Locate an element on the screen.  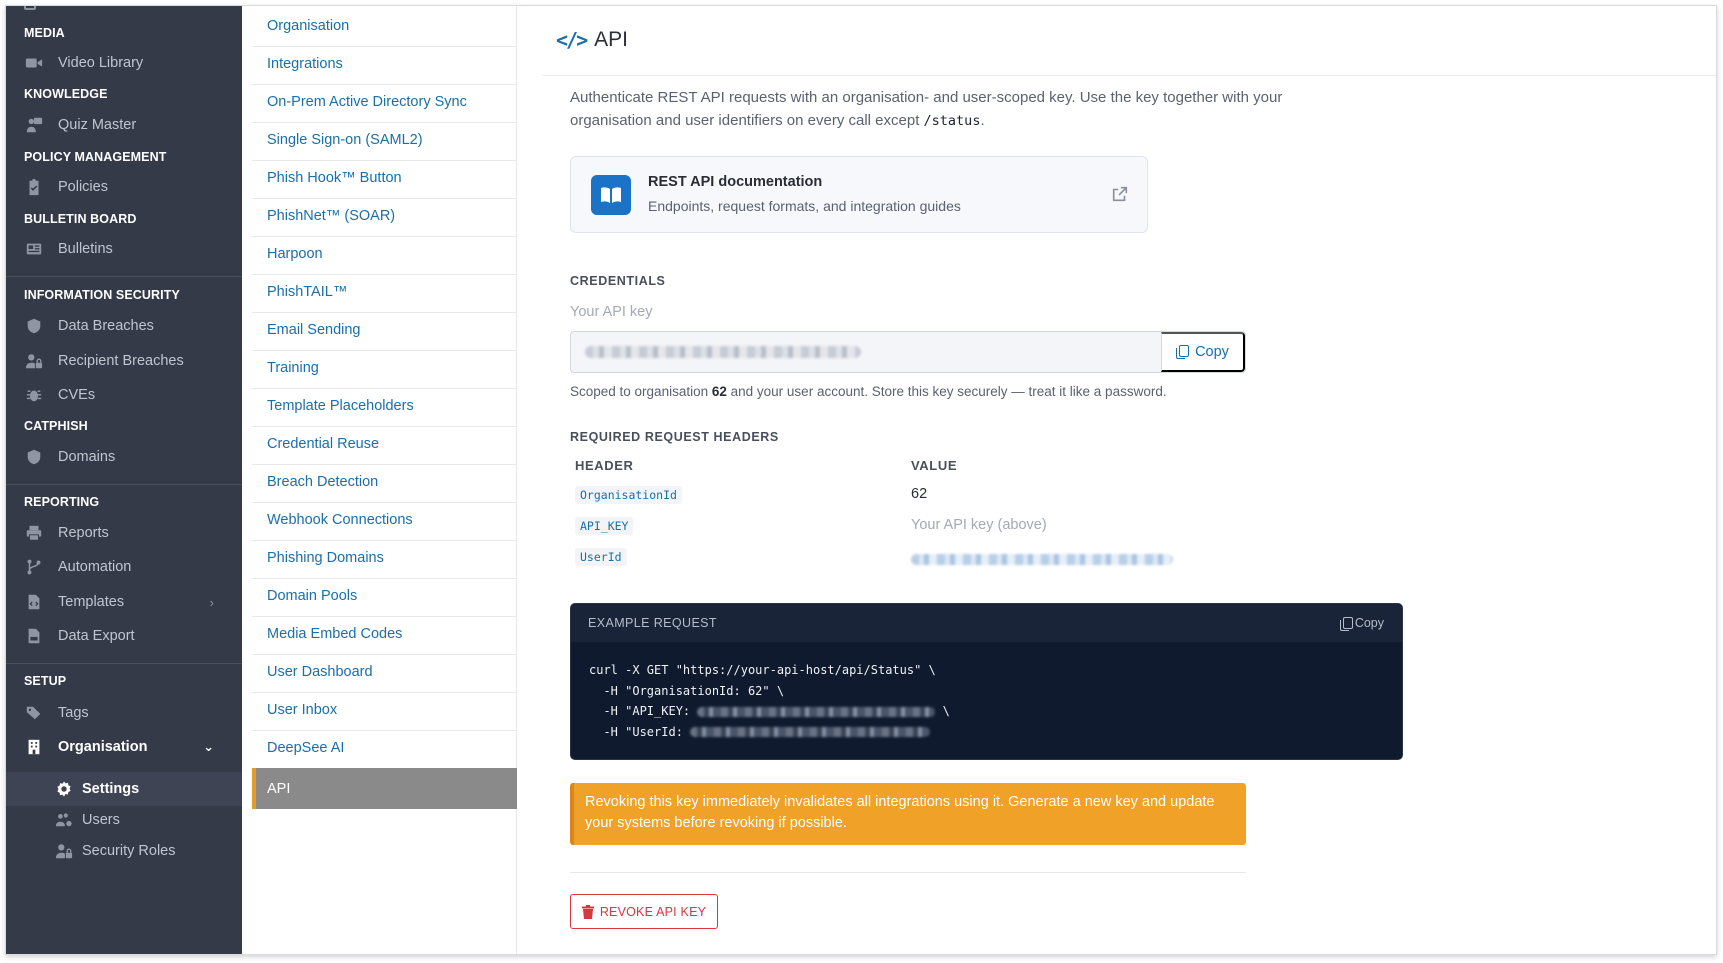
submenu-item-phishing-domains: Phishing Domains is located at coordinates (384, 558).